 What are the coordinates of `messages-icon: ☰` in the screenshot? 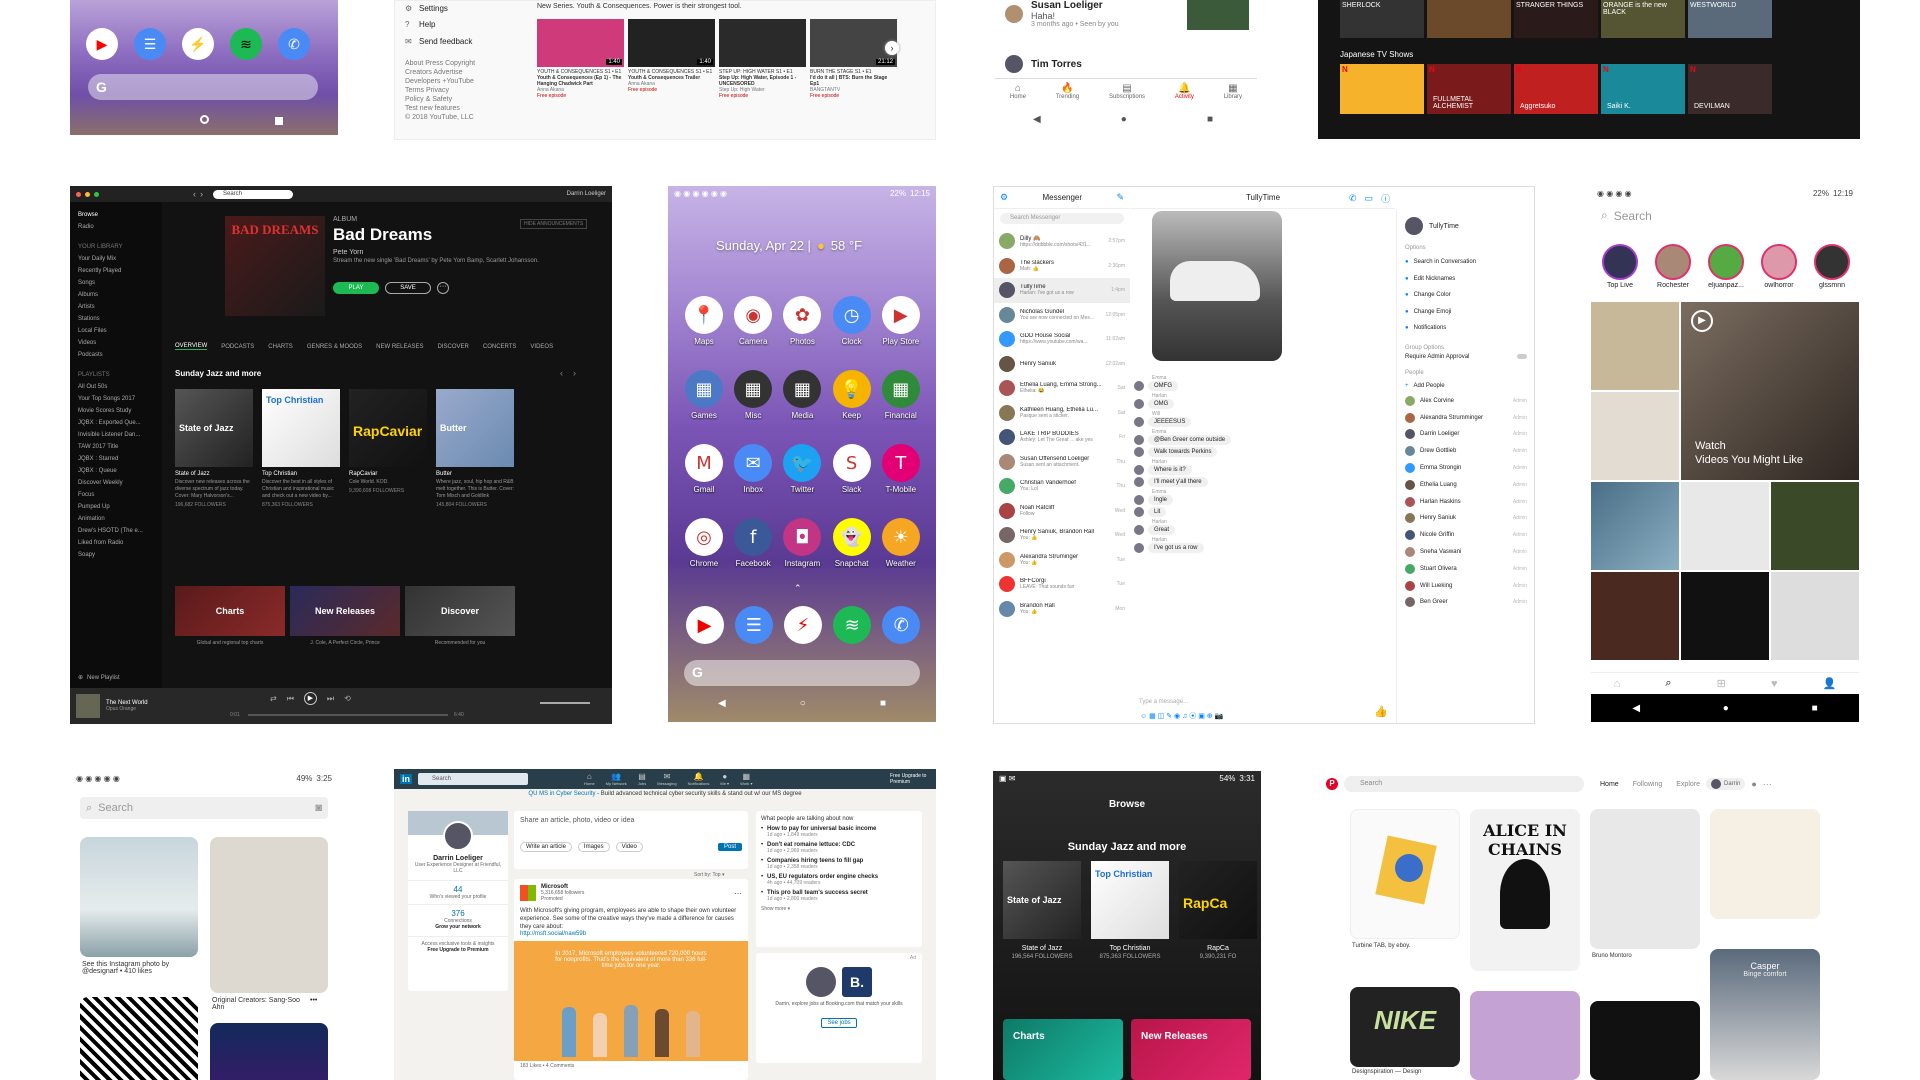 It's located at (753, 625).